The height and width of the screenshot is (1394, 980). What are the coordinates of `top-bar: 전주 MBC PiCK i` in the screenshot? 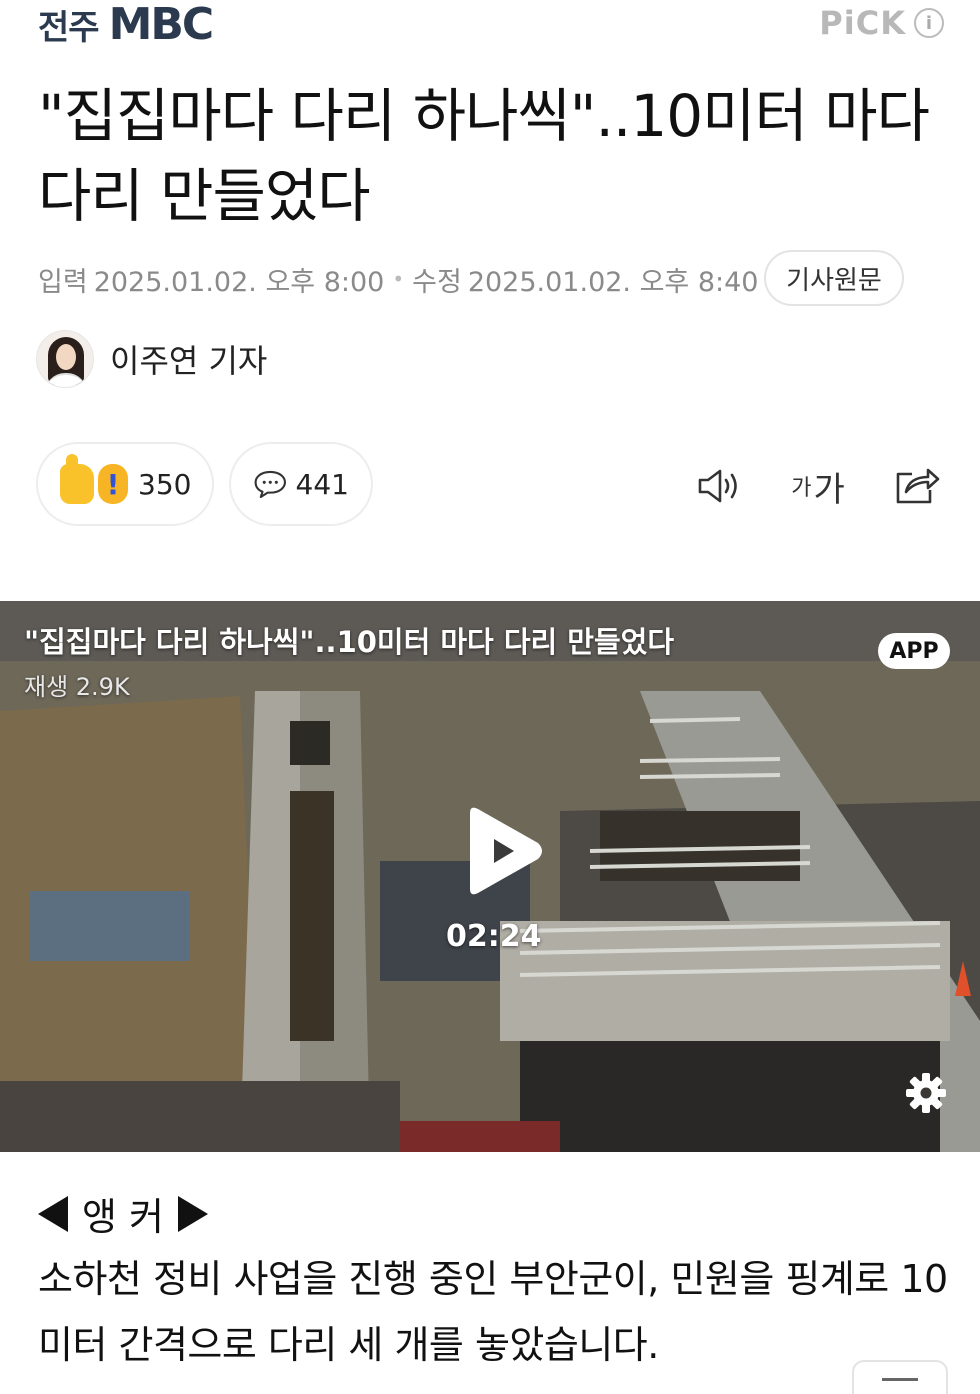 It's located at (490, 26).